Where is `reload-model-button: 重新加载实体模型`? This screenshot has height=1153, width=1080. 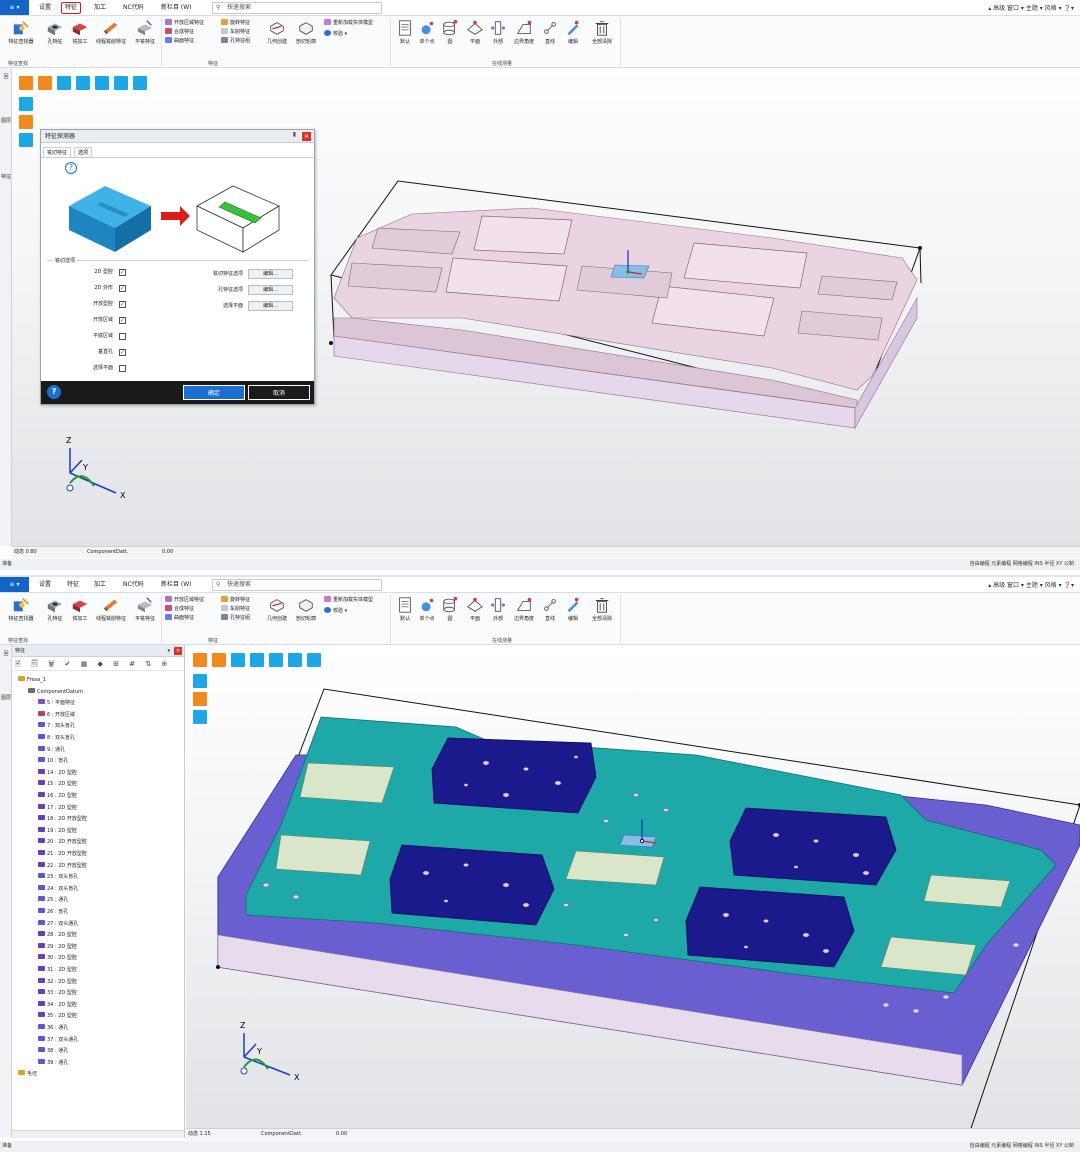 reload-model-button: 重新加载实体模型 is located at coordinates (348, 23).